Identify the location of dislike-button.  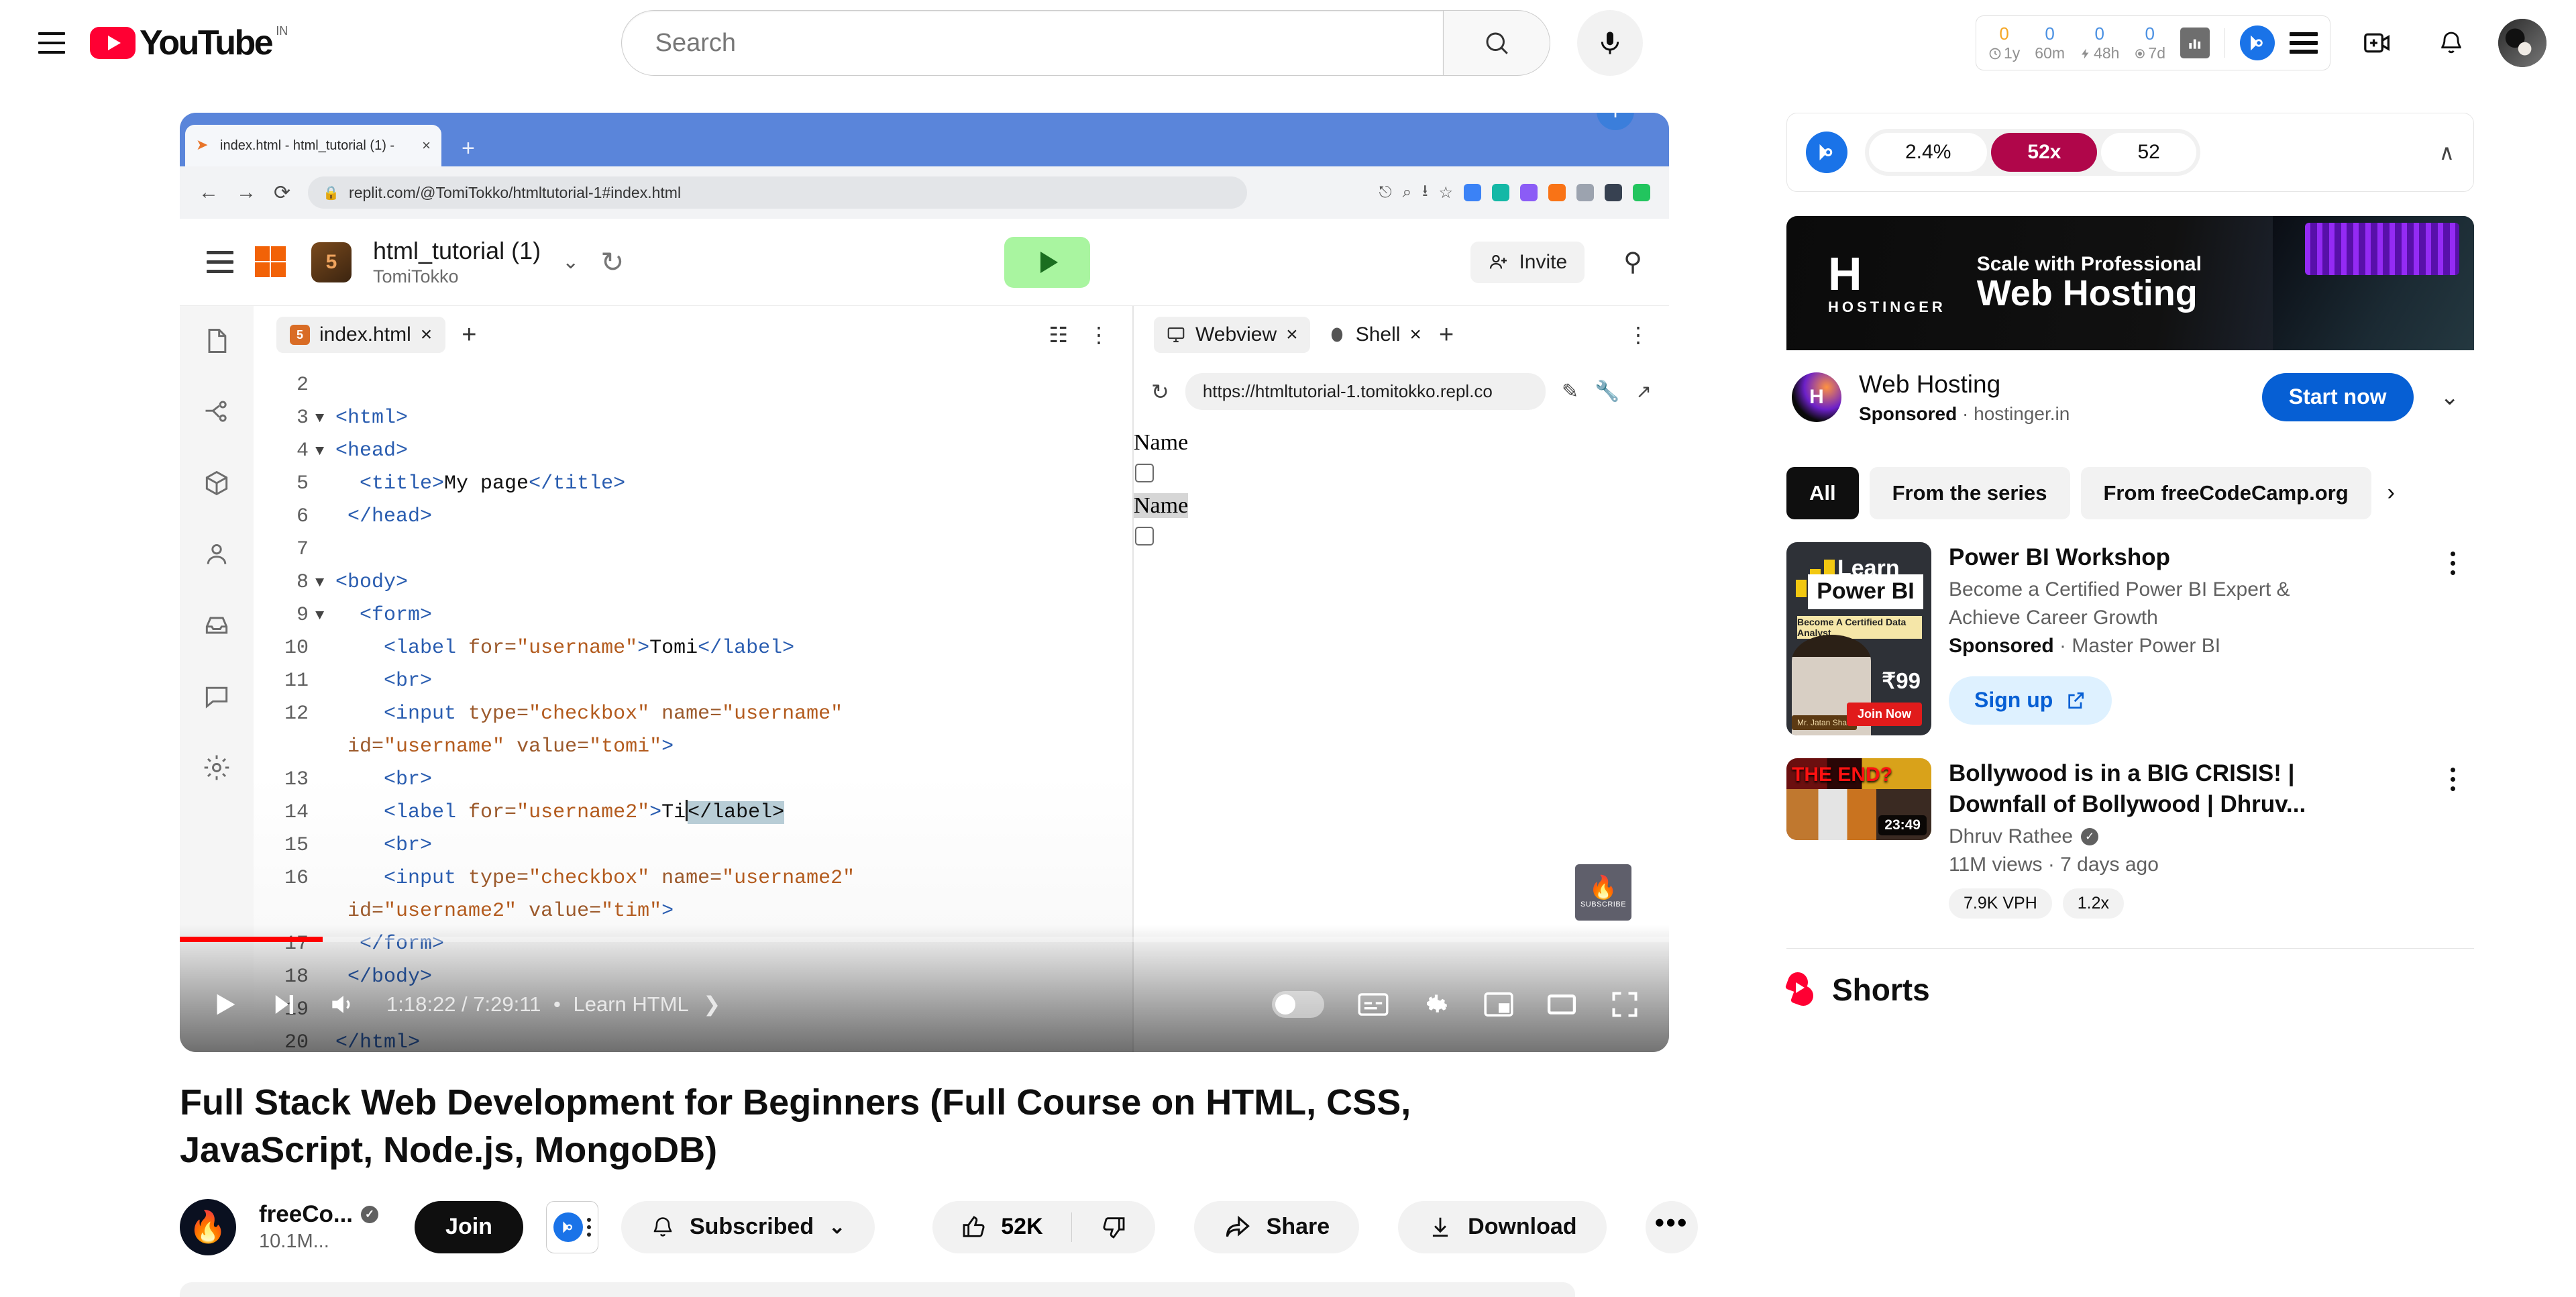
(1113, 1227).